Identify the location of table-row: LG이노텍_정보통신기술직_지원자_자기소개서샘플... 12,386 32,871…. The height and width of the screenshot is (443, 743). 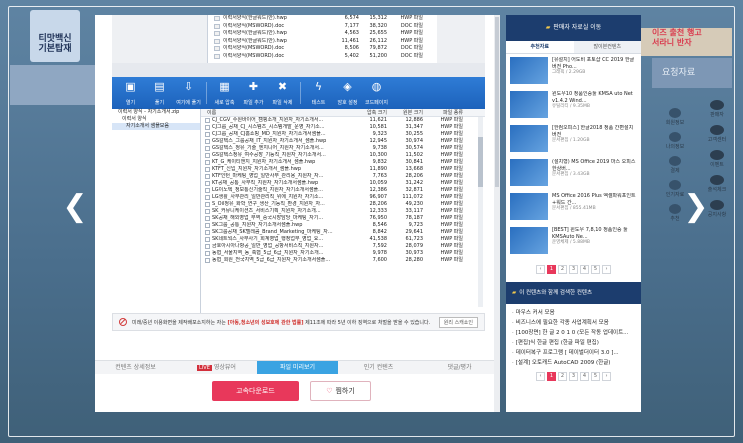
(343, 190).